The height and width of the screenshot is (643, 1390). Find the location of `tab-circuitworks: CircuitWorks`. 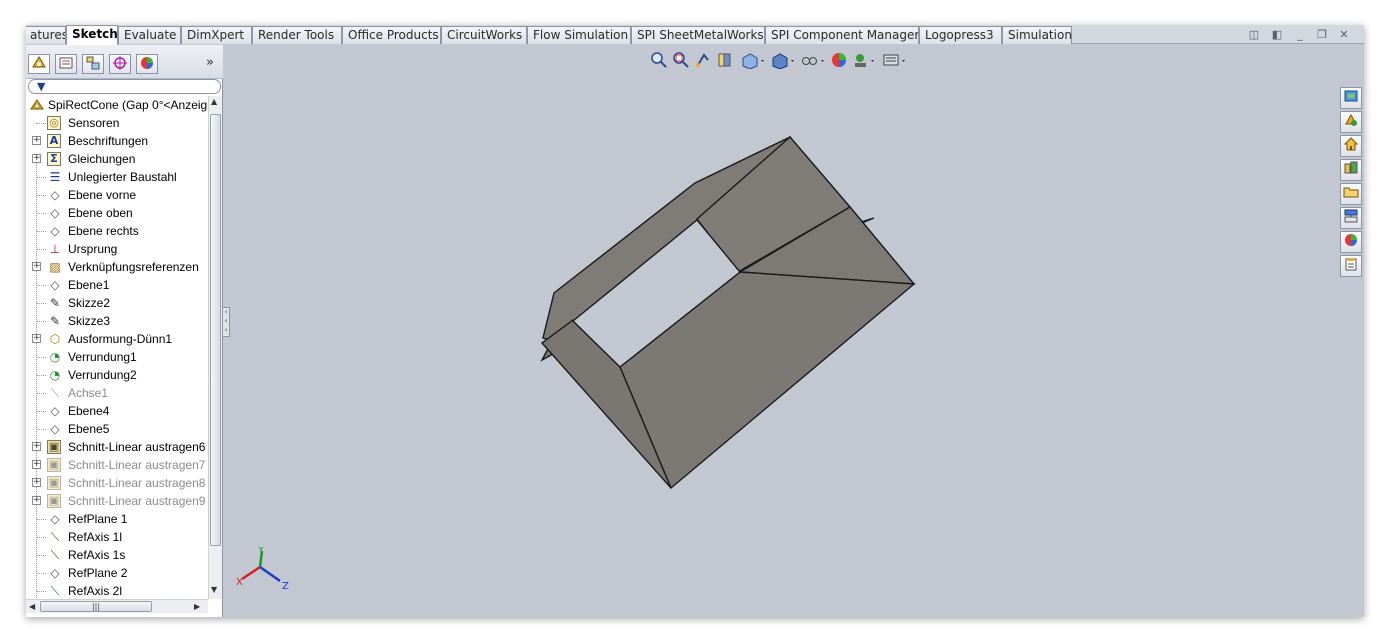

tab-circuitworks: CircuitWorks is located at coordinates (484, 35).